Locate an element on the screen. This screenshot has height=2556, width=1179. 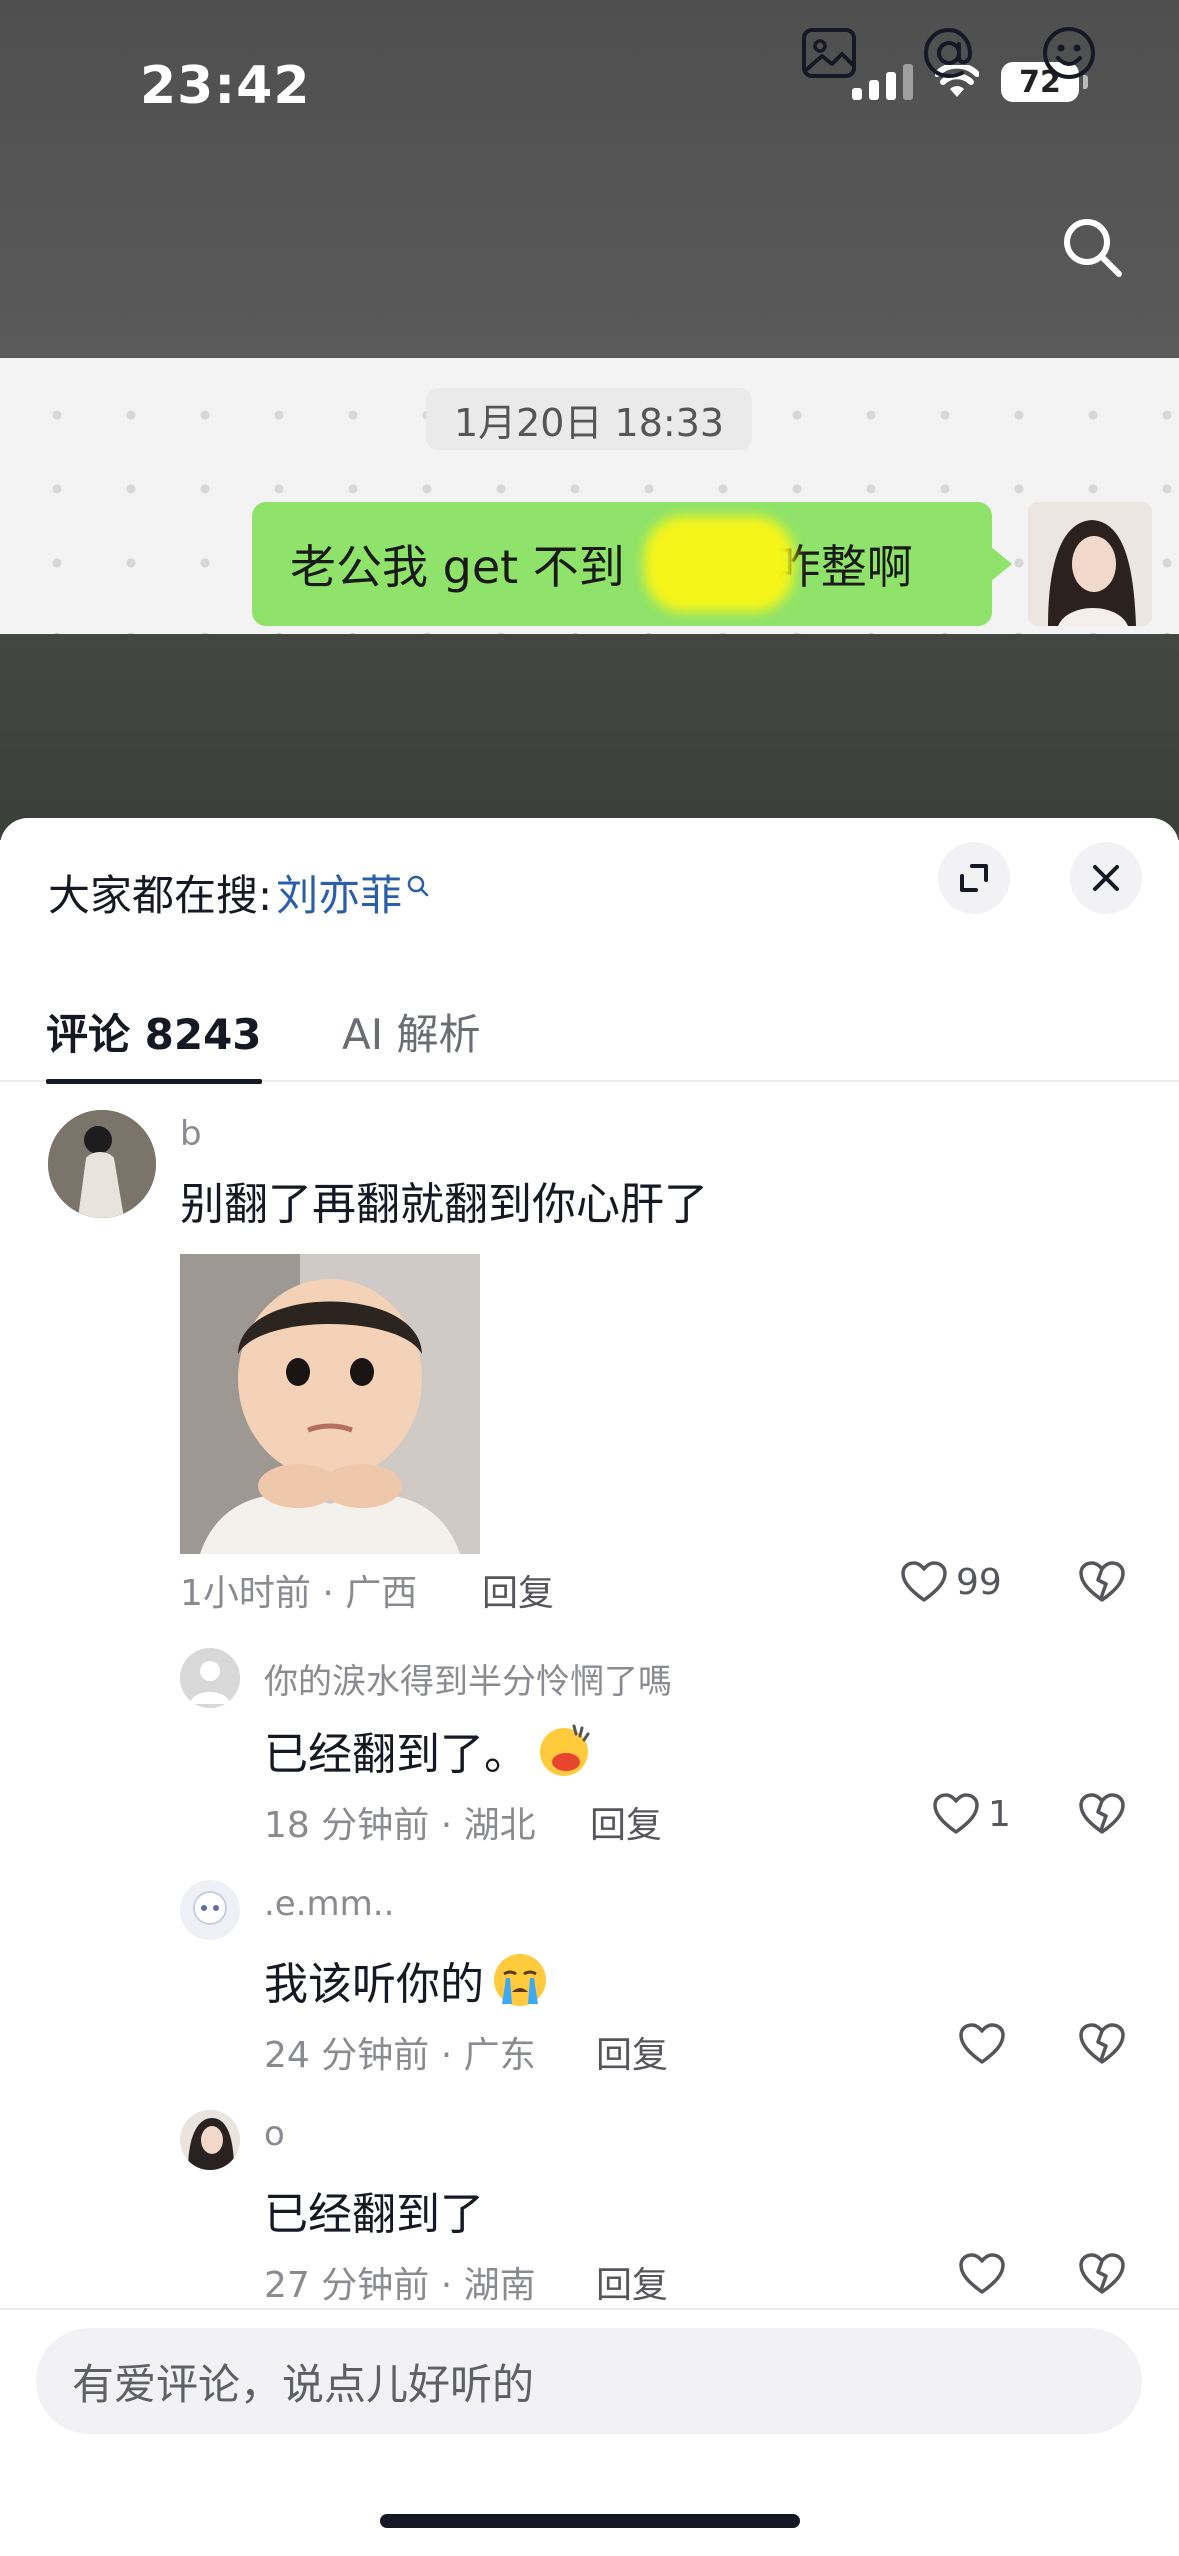
tab-comments: 评论 8243 is located at coordinates (154, 1032).